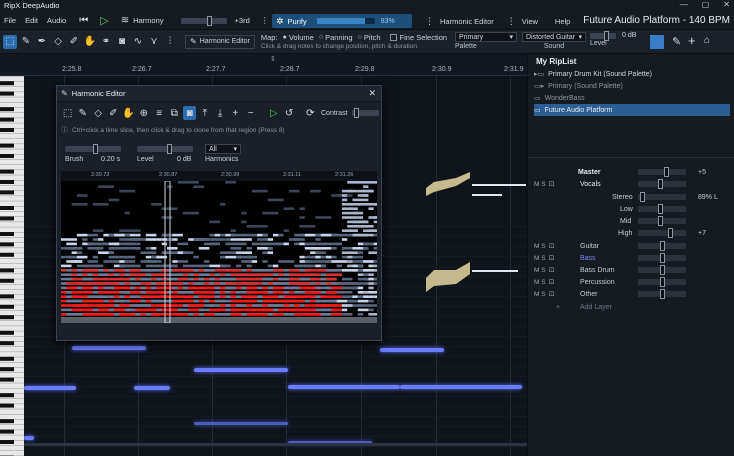 The image size is (734, 456). Describe the element at coordinates (339, 37) in the screenshot. I see `map-panning: Panning` at that location.